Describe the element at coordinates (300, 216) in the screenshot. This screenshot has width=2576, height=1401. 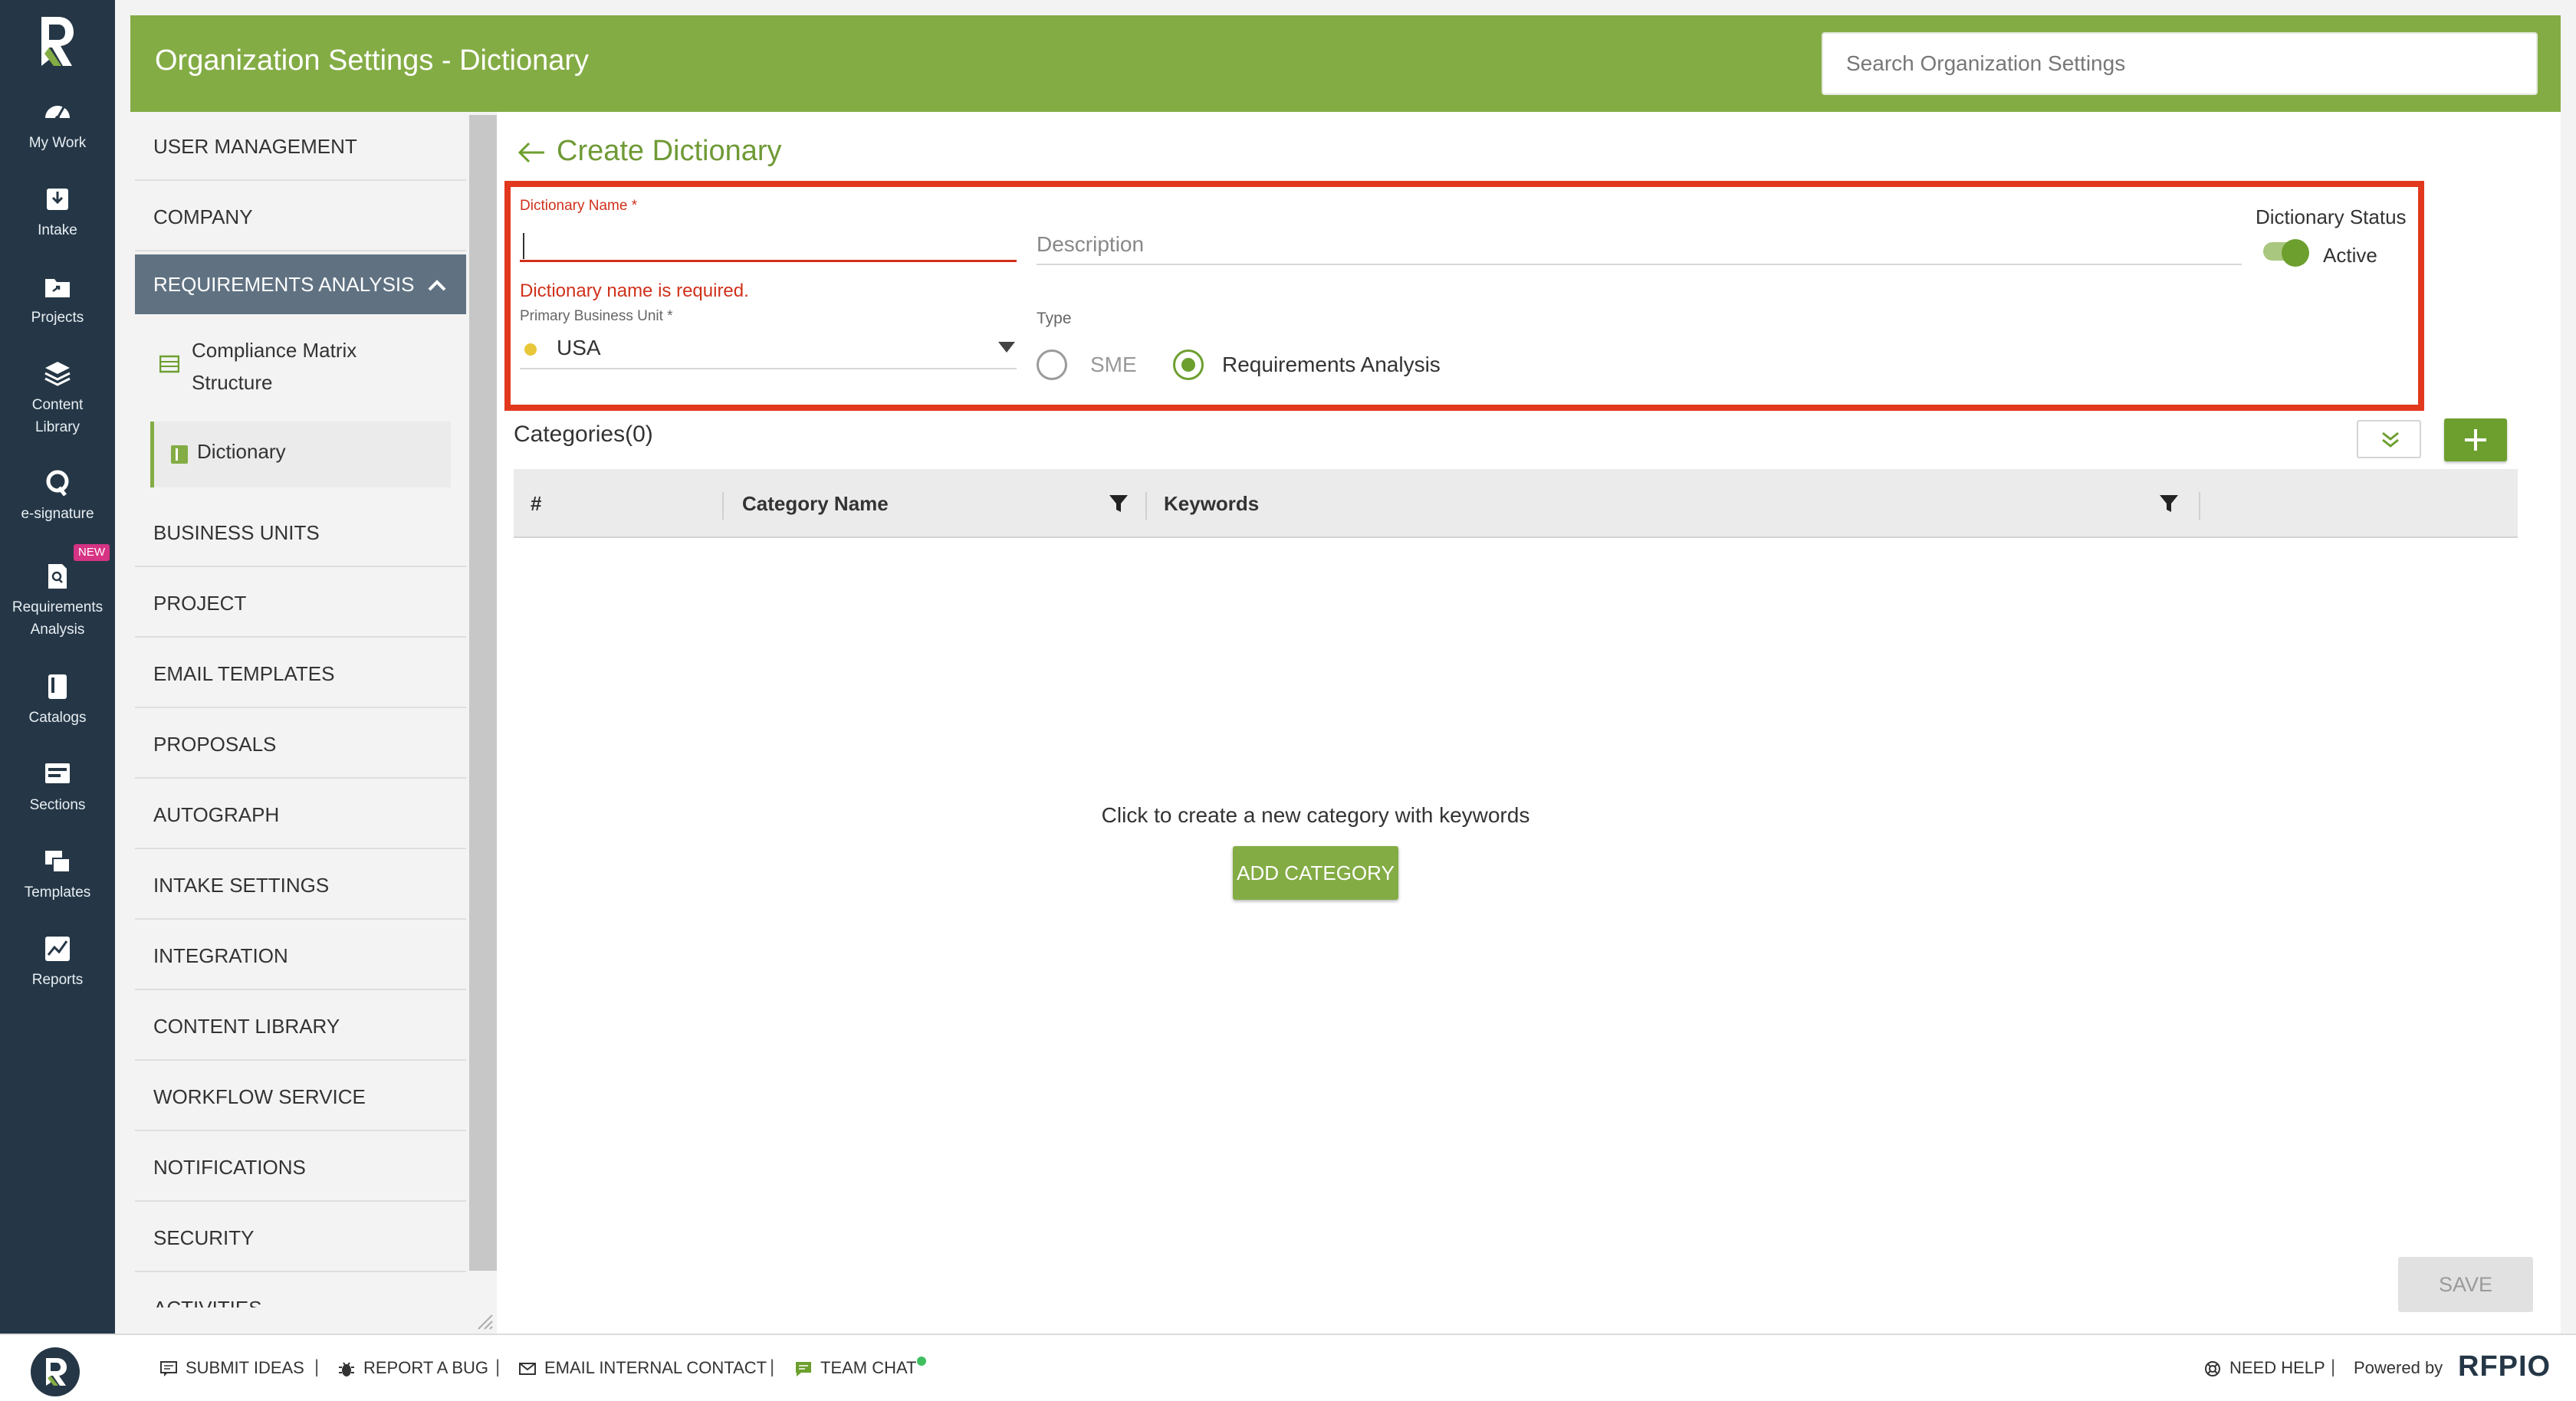
I see `menu-item-company: COMPANY` at that location.